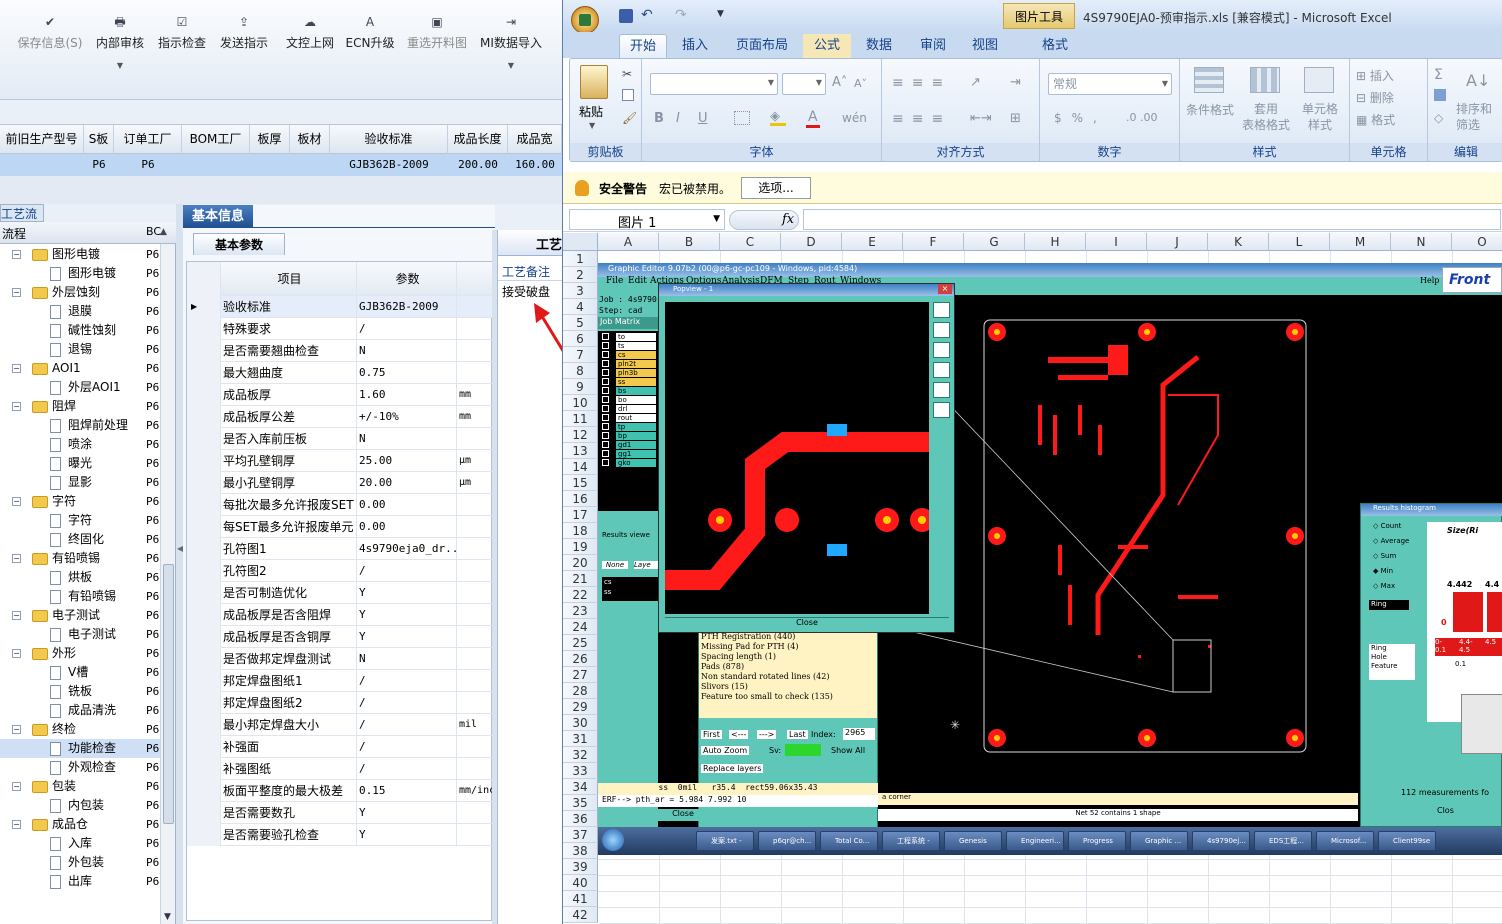  What do you see at coordinates (50, 47) in the screenshot?
I see `toolbar-button-0: ✔ 保存信息(S)` at bounding box center [50, 47].